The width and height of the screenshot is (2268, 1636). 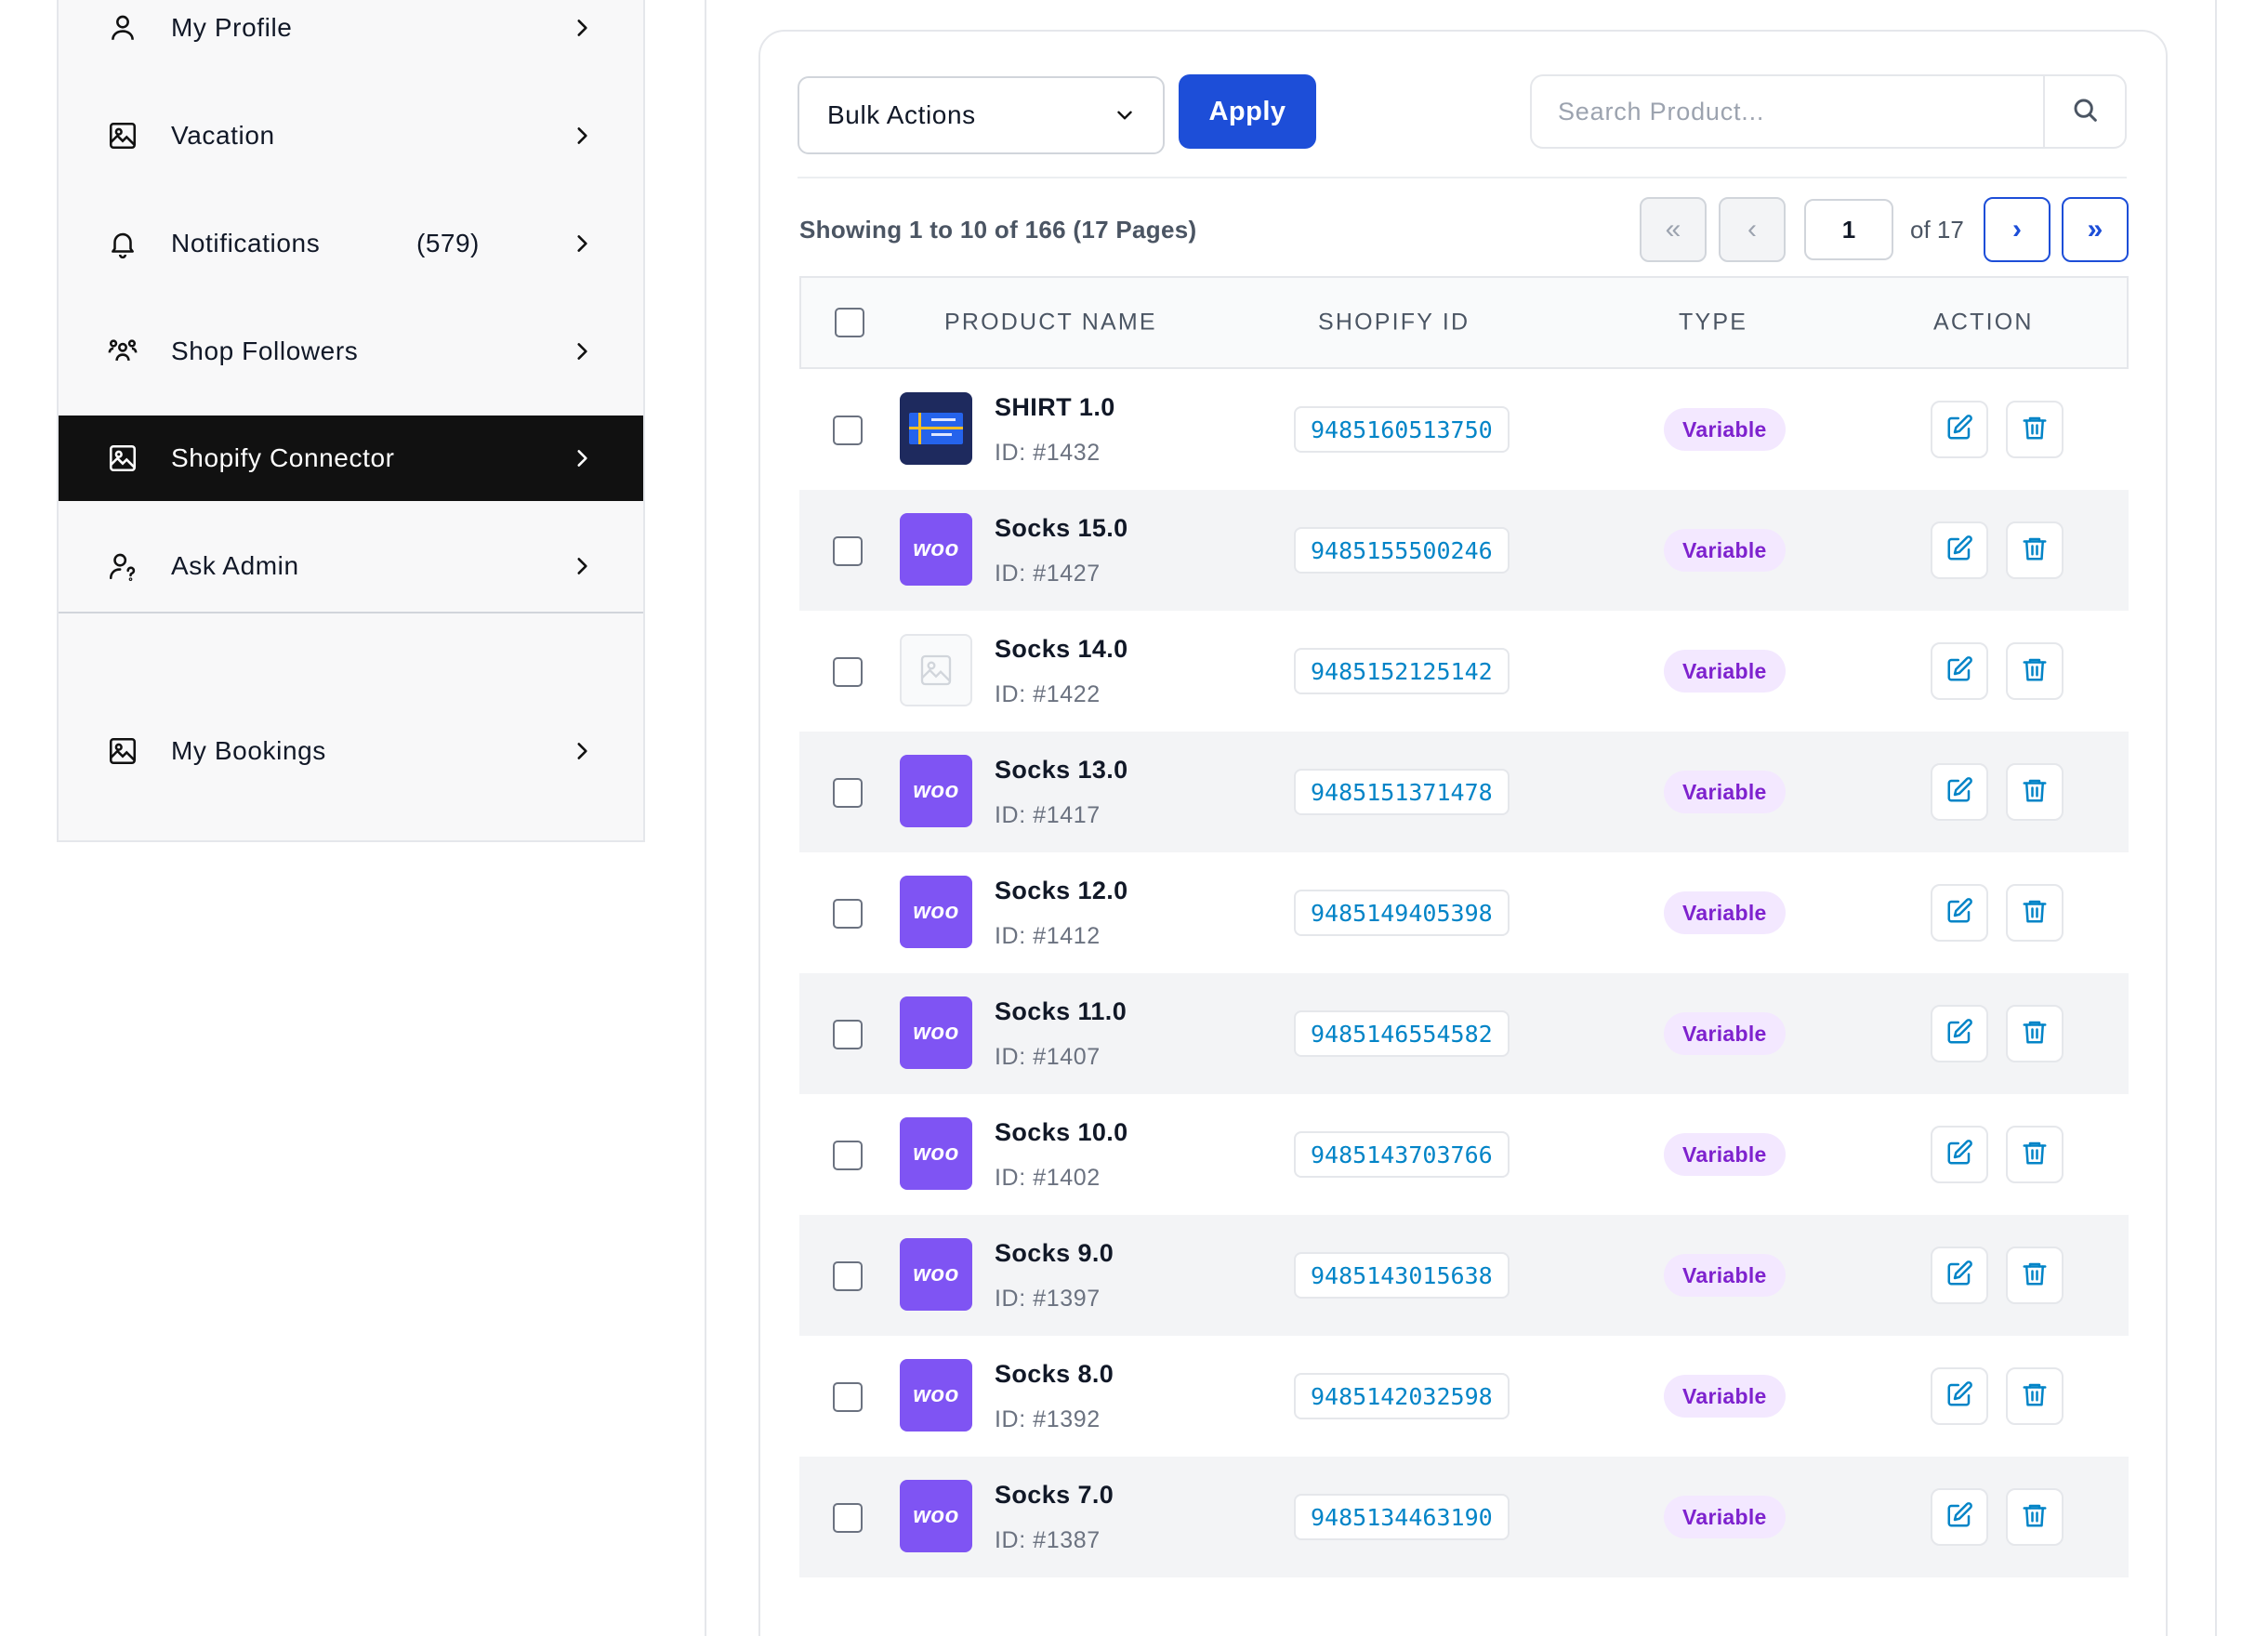 What do you see at coordinates (998, 230) in the screenshot?
I see `results-summary: Showing 1 to 10 of 166 (17 Pages)` at bounding box center [998, 230].